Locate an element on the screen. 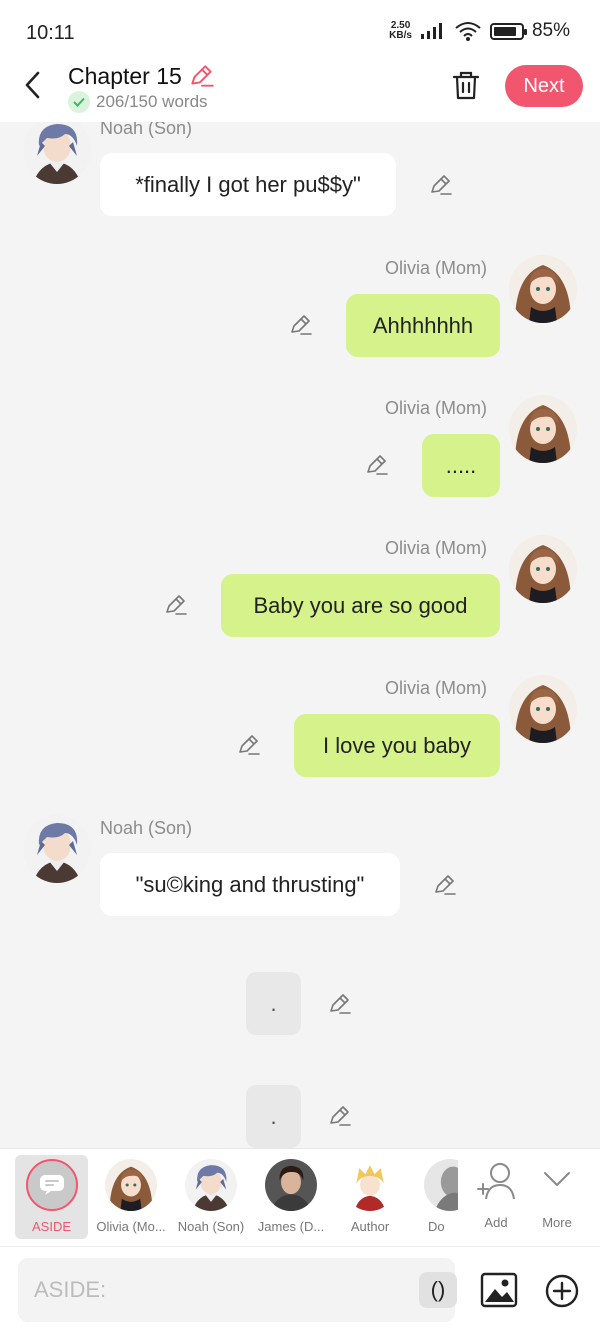  message-bubble: *finally I got her pu$$y" is located at coordinates (248, 184).